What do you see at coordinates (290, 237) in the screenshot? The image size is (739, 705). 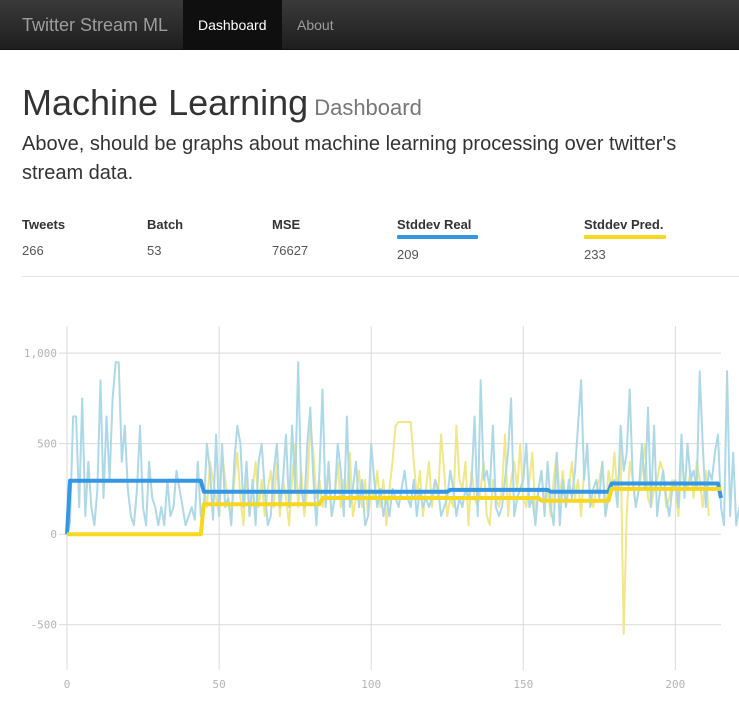 I see `stat-mse: MSE 76627` at bounding box center [290, 237].